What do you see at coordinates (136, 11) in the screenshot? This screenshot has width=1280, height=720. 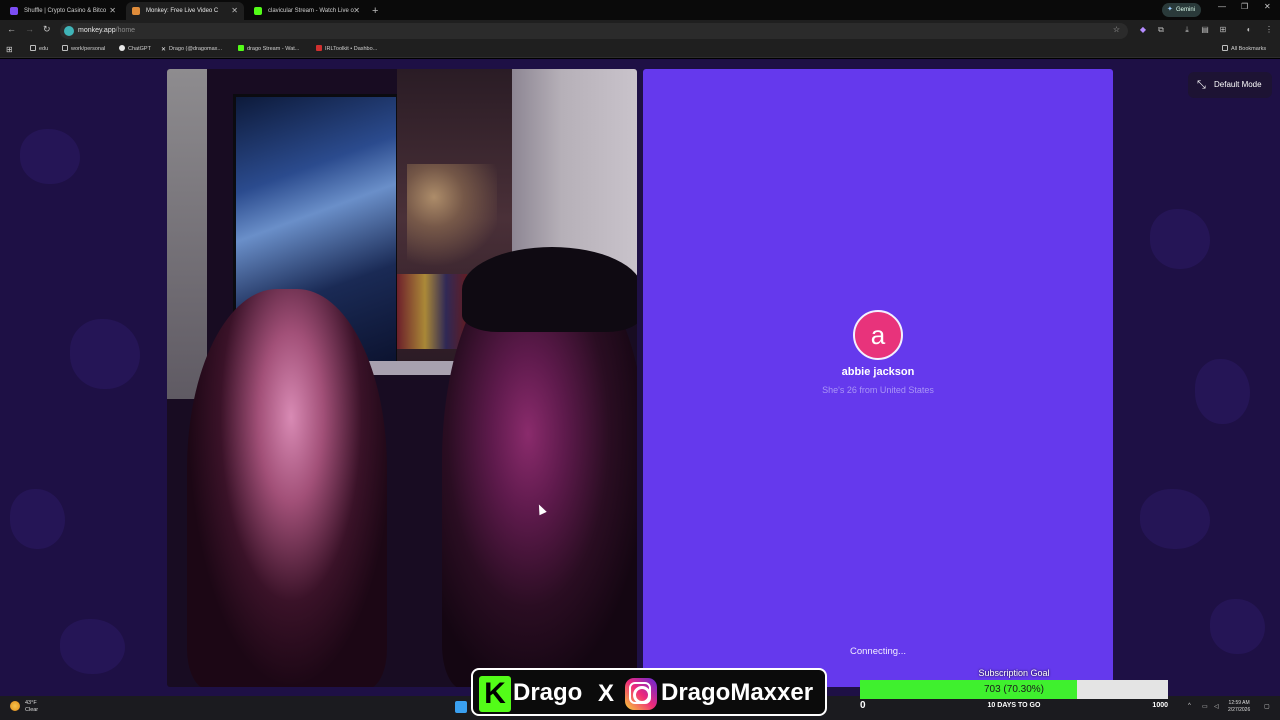 I see `monkey-favicon-icon` at bounding box center [136, 11].